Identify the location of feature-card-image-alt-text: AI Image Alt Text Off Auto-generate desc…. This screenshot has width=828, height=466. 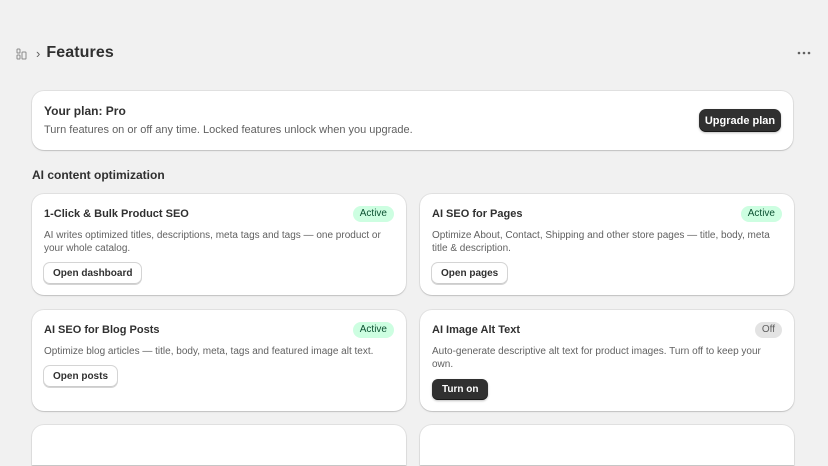
(607, 360).